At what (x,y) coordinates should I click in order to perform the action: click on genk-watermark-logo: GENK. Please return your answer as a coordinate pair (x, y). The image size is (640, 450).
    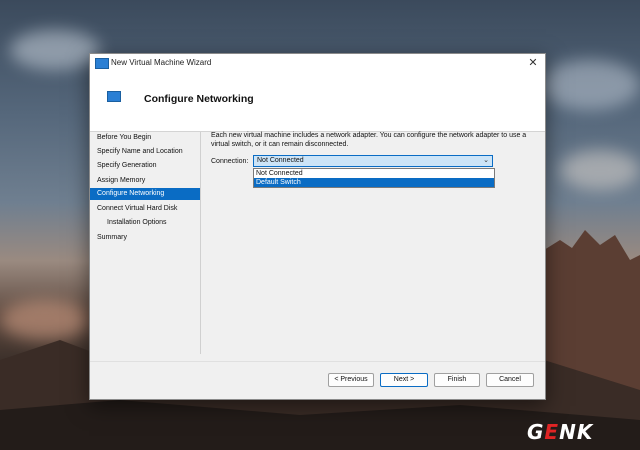
    Looking at the image, I should click on (560, 432).